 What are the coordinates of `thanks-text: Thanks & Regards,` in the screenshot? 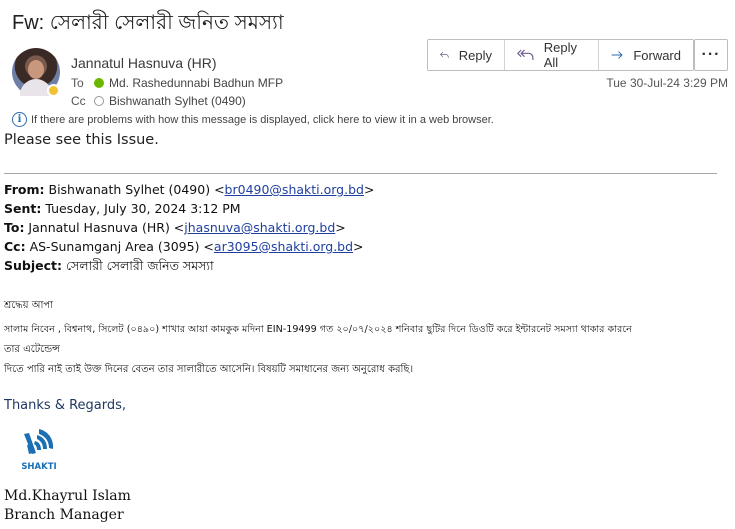 It's located at (65, 405).